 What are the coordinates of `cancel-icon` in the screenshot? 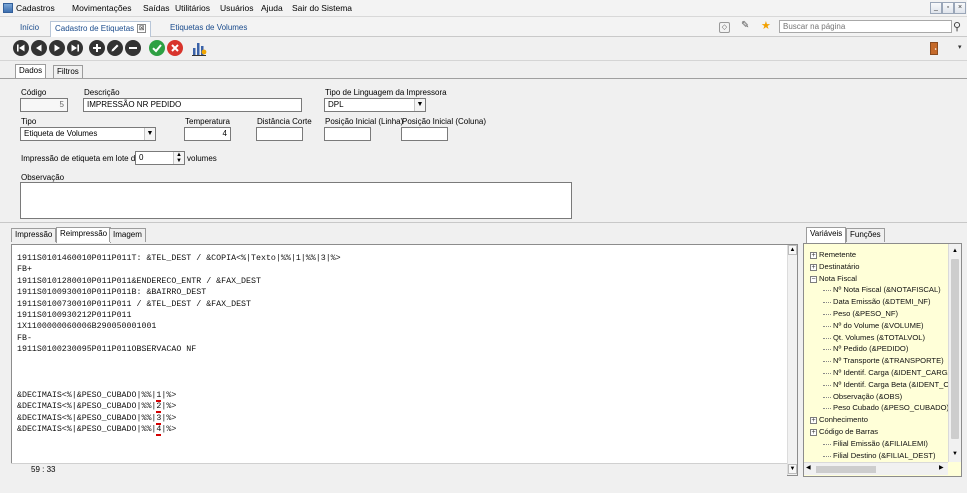 It's located at (175, 48).